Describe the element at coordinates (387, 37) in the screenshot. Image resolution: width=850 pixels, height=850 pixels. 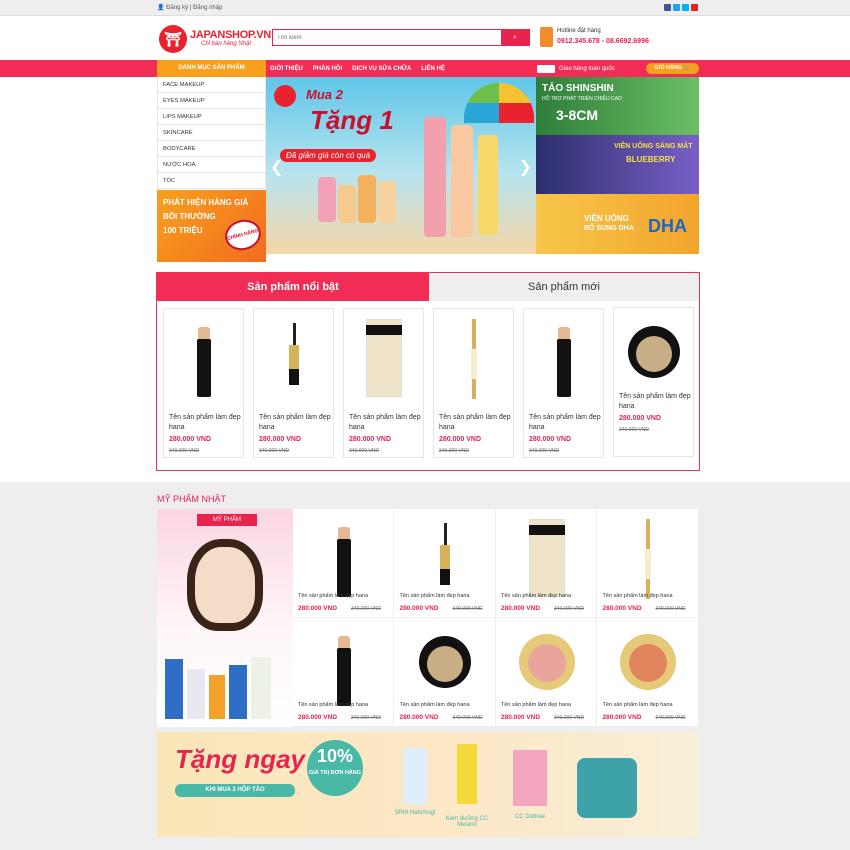
I see `search-input` at that location.